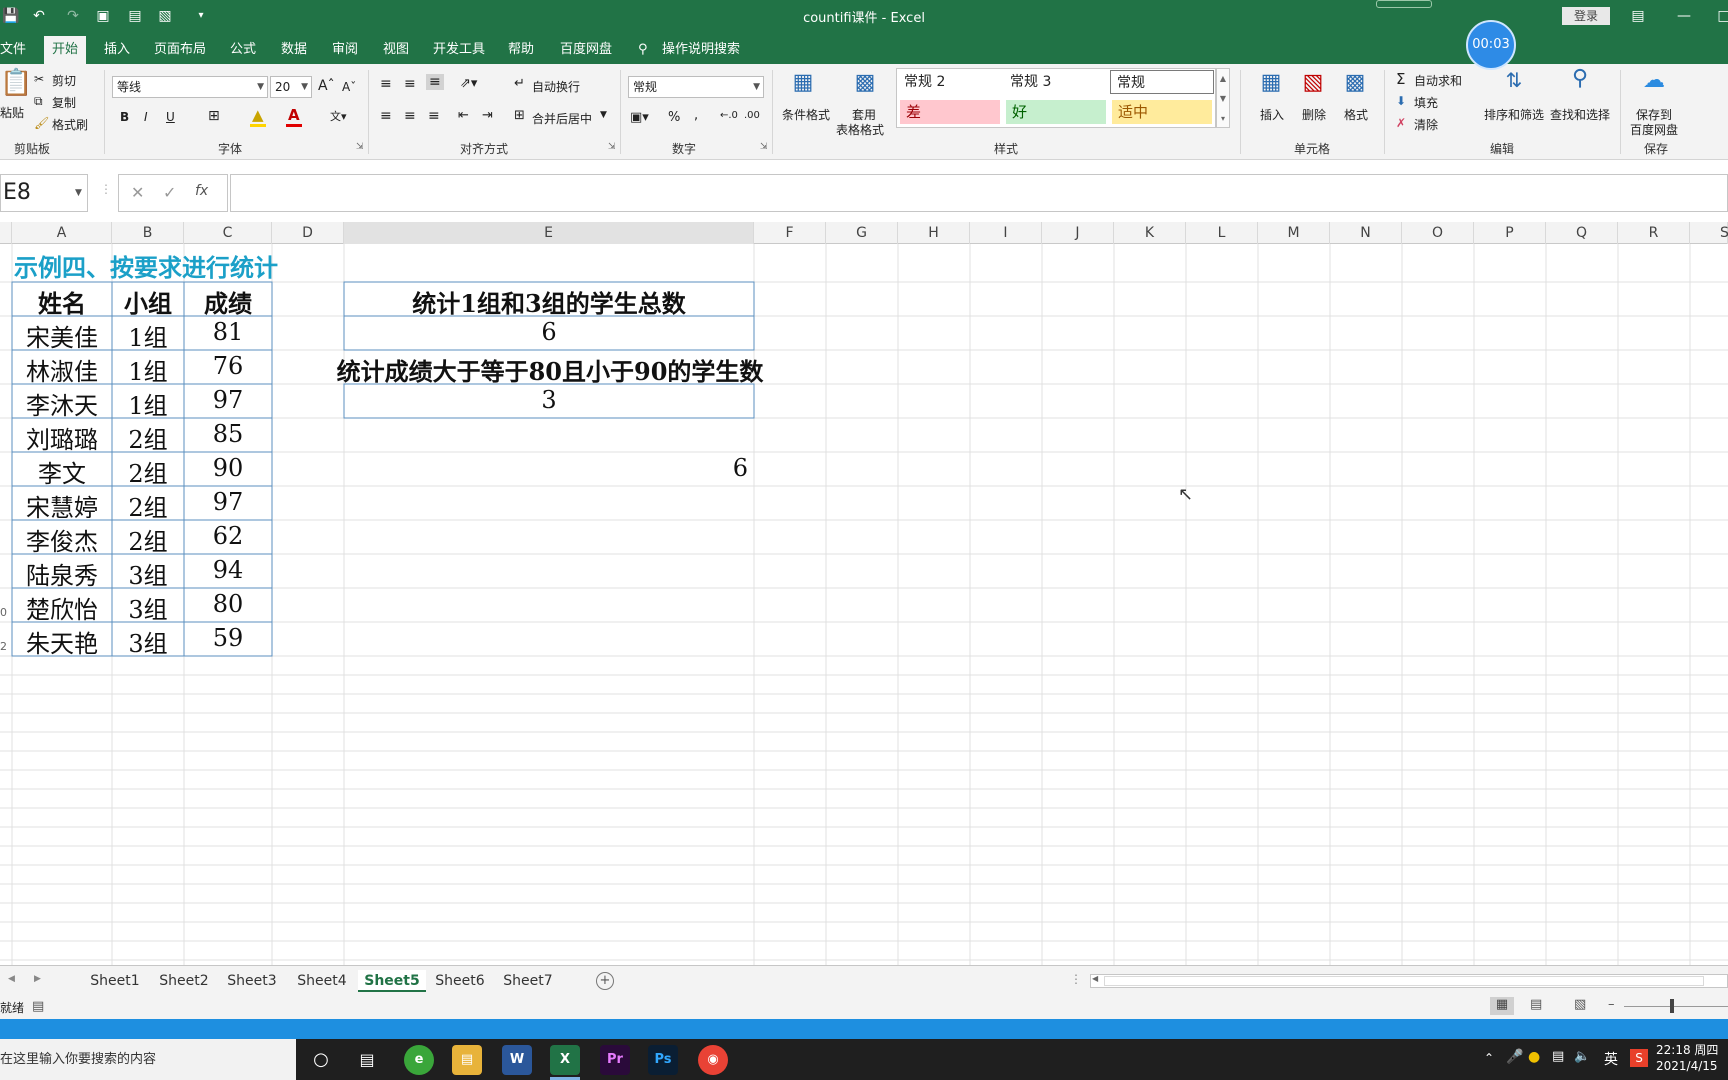 Image resolution: width=1728 pixels, height=1080 pixels. Describe the element at coordinates (1611, 1059) in the screenshot. I see `ime-indicator: 英` at that location.